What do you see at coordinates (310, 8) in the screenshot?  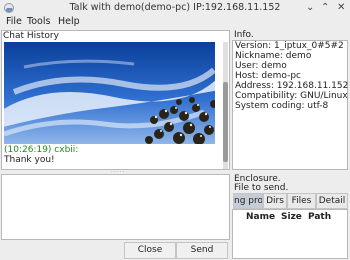 I see `minimize-icon: ⌄` at bounding box center [310, 8].